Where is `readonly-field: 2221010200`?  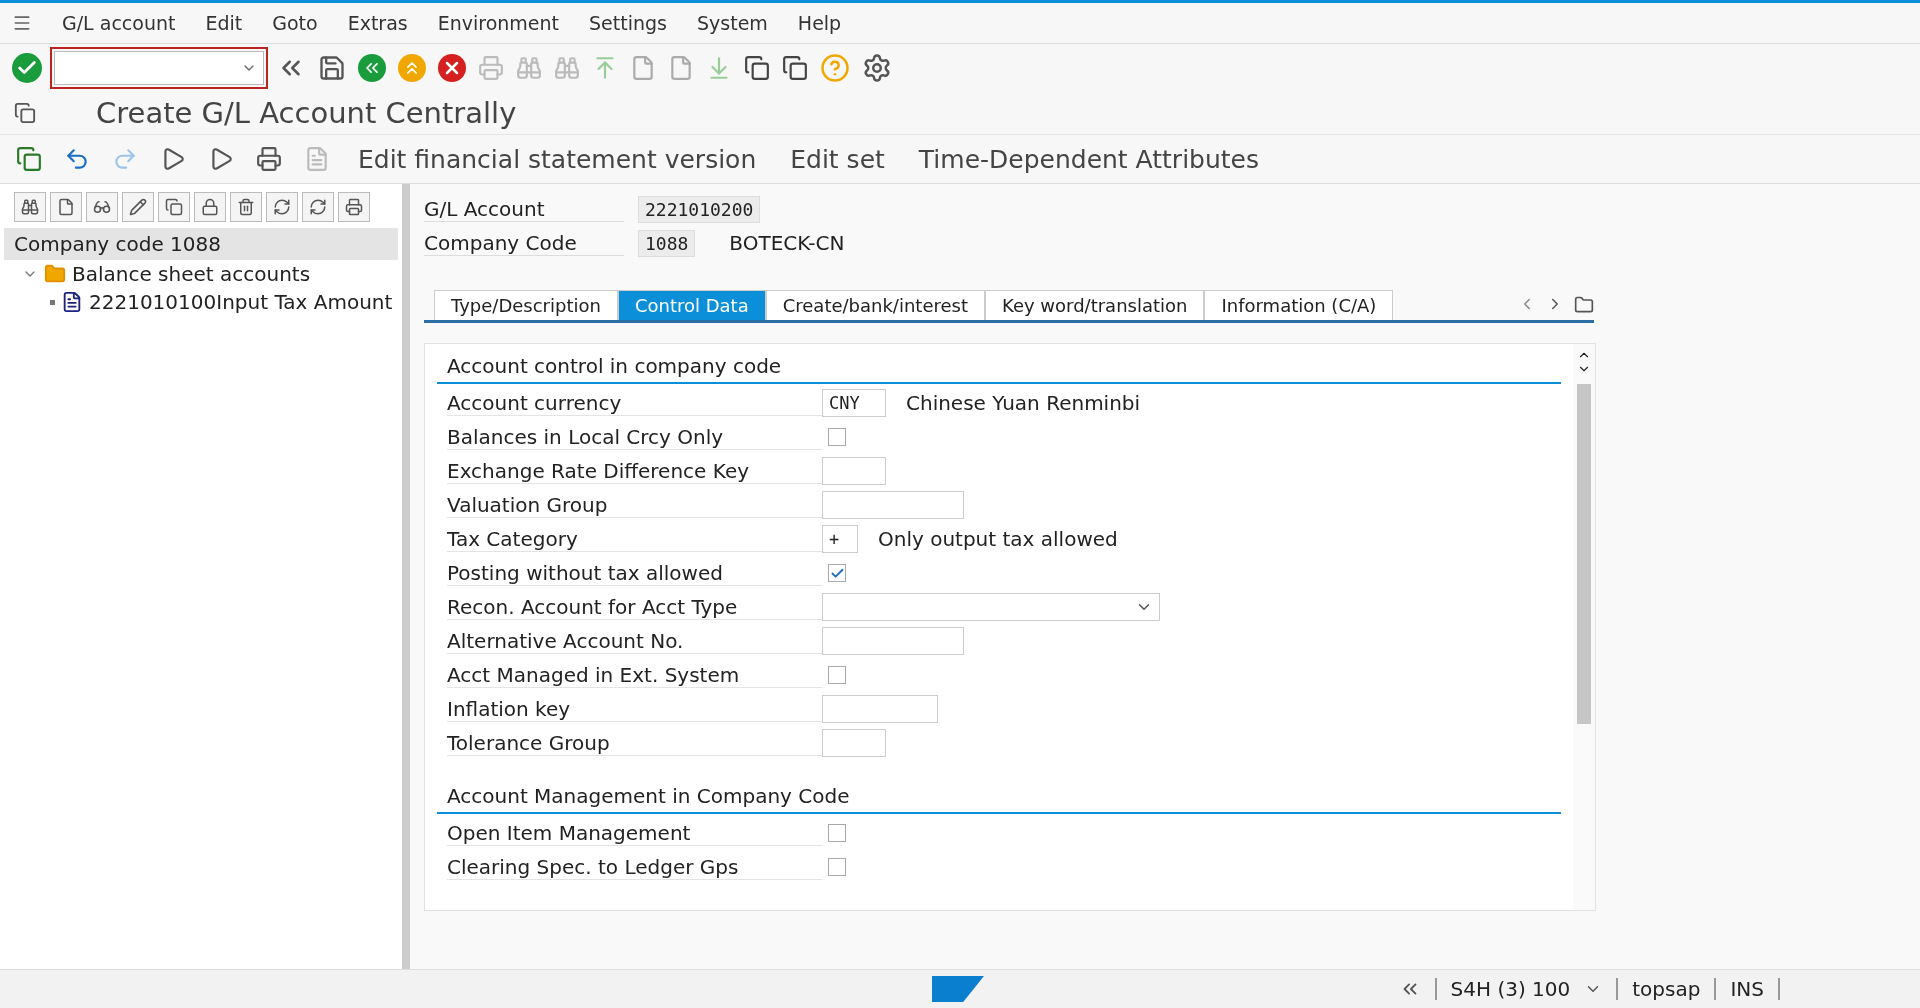 readonly-field: 2221010200 is located at coordinates (699, 209).